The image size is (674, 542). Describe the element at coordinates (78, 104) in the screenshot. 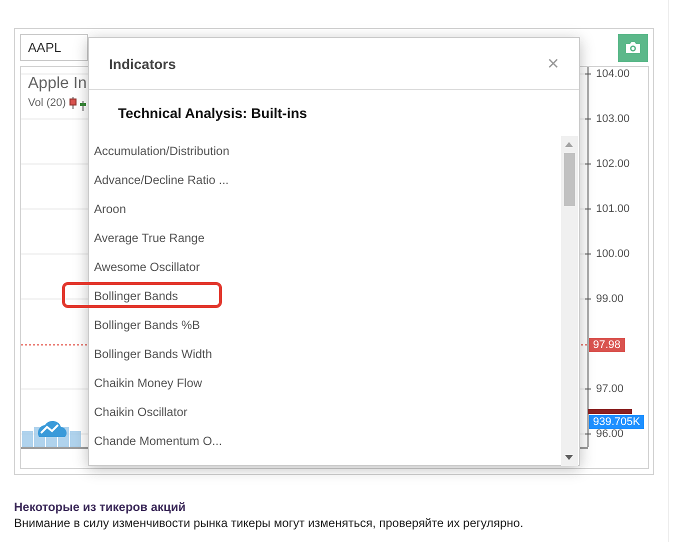

I see `candlestick-drawing` at that location.